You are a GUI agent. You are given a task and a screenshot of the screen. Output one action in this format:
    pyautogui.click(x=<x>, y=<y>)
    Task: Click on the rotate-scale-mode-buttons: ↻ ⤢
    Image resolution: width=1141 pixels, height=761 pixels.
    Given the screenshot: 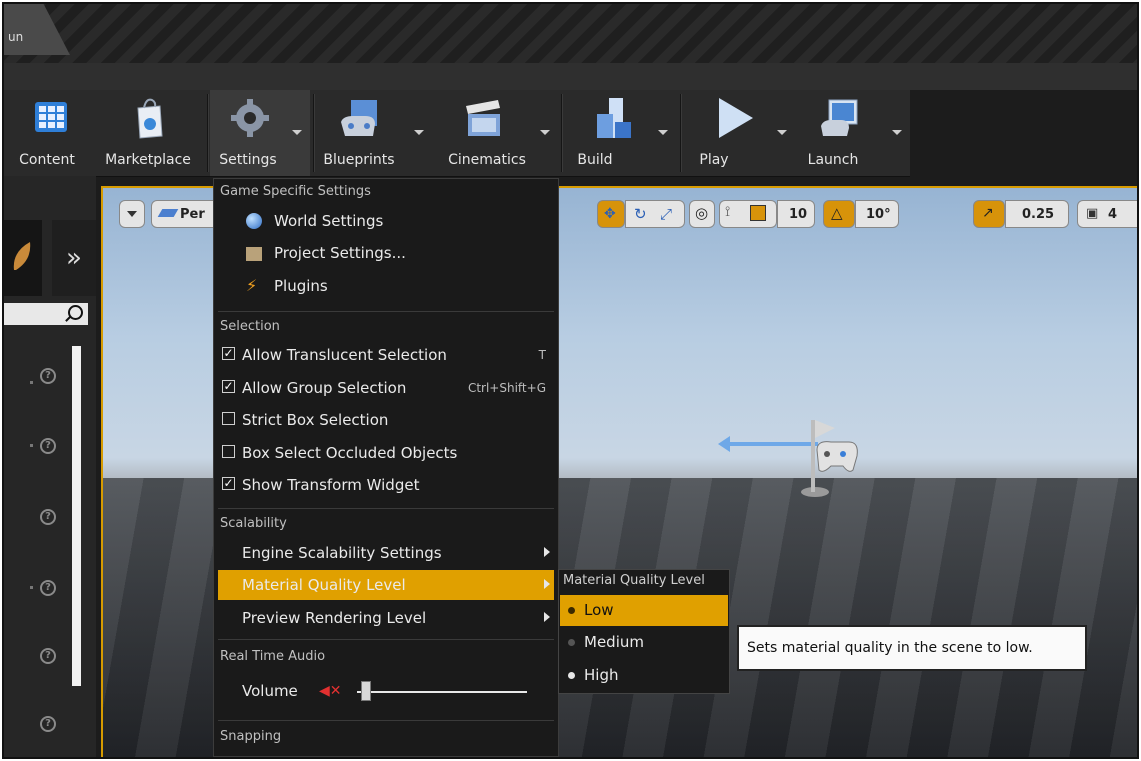 What is the action you would take?
    pyautogui.click(x=655, y=214)
    